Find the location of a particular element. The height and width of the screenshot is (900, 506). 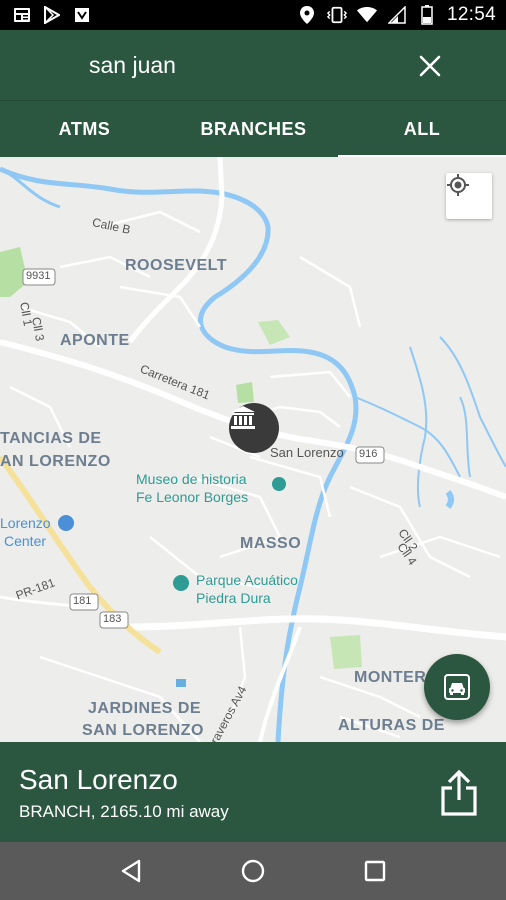

area-label: AN LORENZO is located at coordinates (55, 461).